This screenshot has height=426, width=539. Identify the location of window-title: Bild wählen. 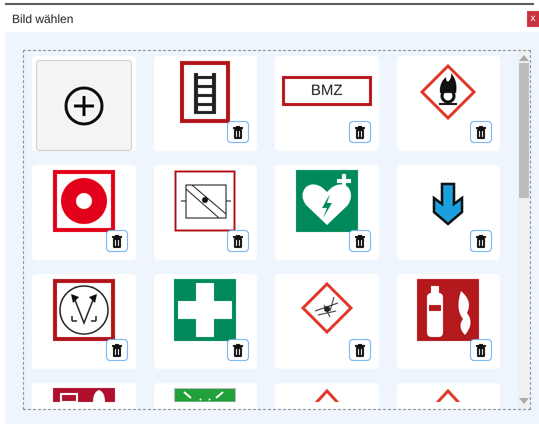
(43, 19).